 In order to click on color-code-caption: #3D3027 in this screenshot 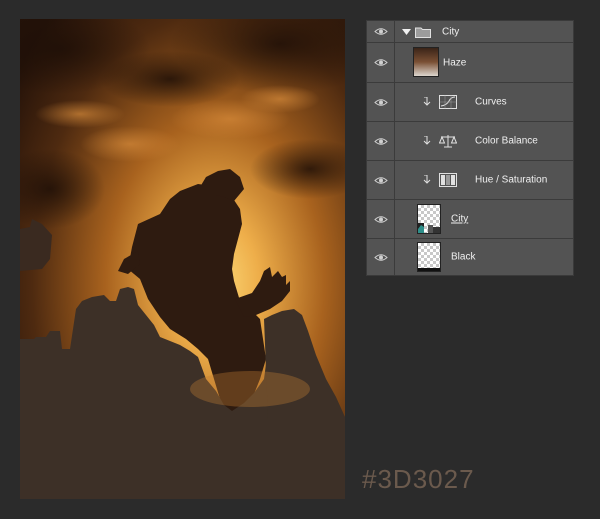, I will do `click(418, 479)`.